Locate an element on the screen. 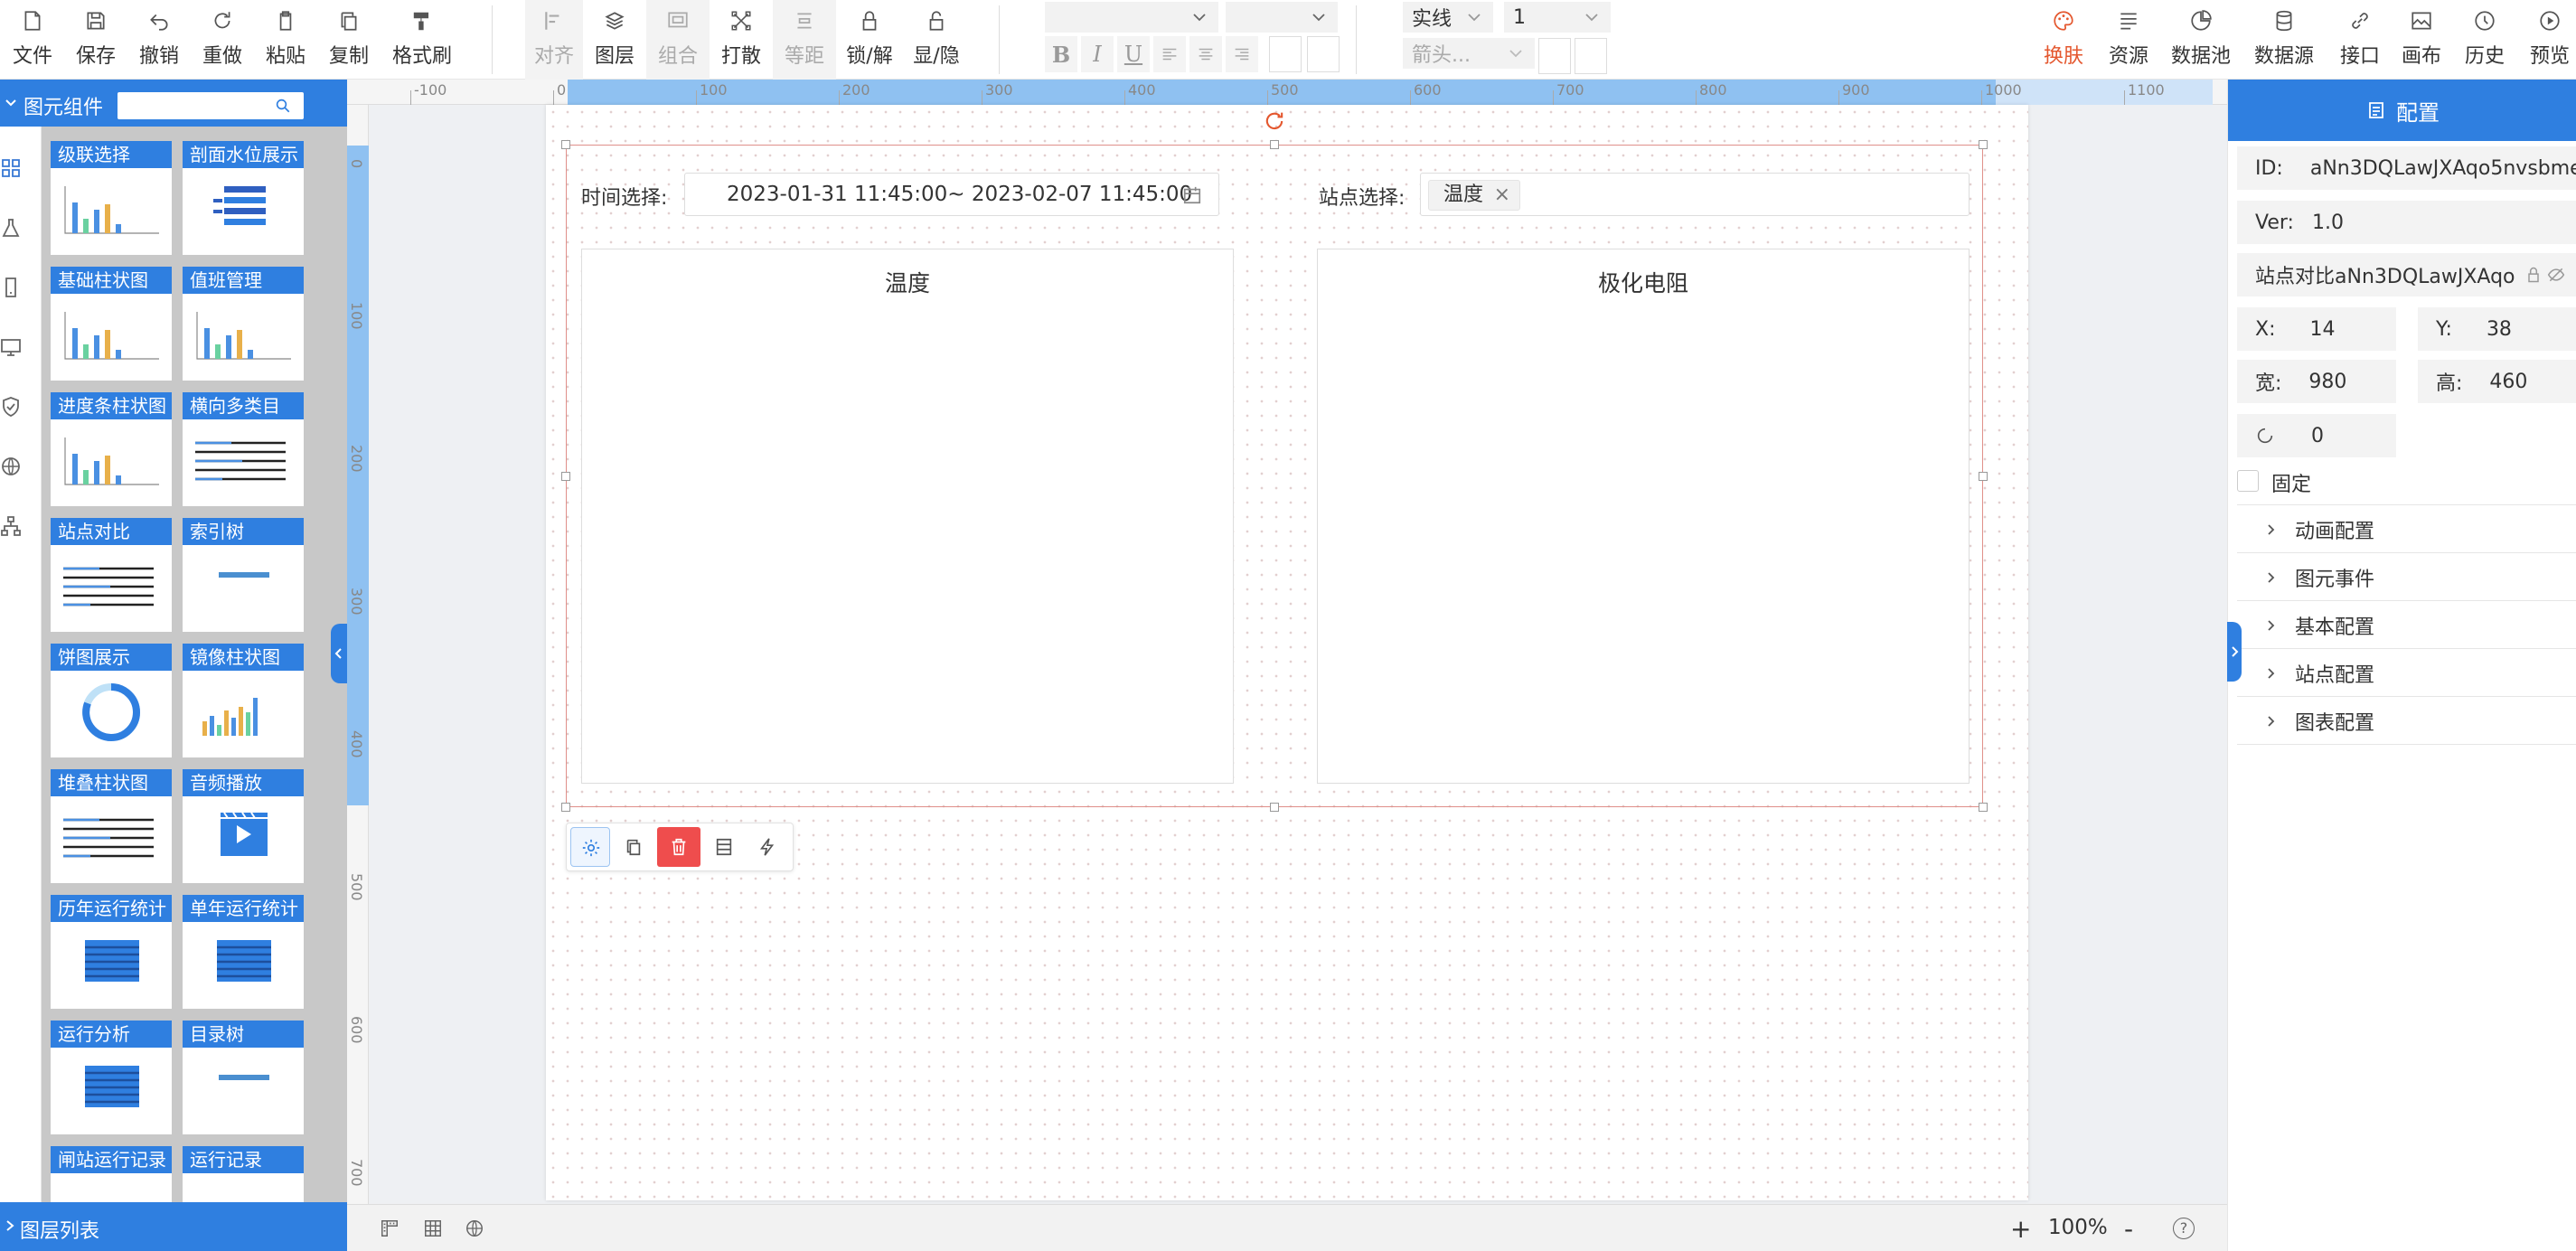 Image resolution: width=2576 pixels, height=1251 pixels. component-card: 值班管理 is located at coordinates (244, 324).